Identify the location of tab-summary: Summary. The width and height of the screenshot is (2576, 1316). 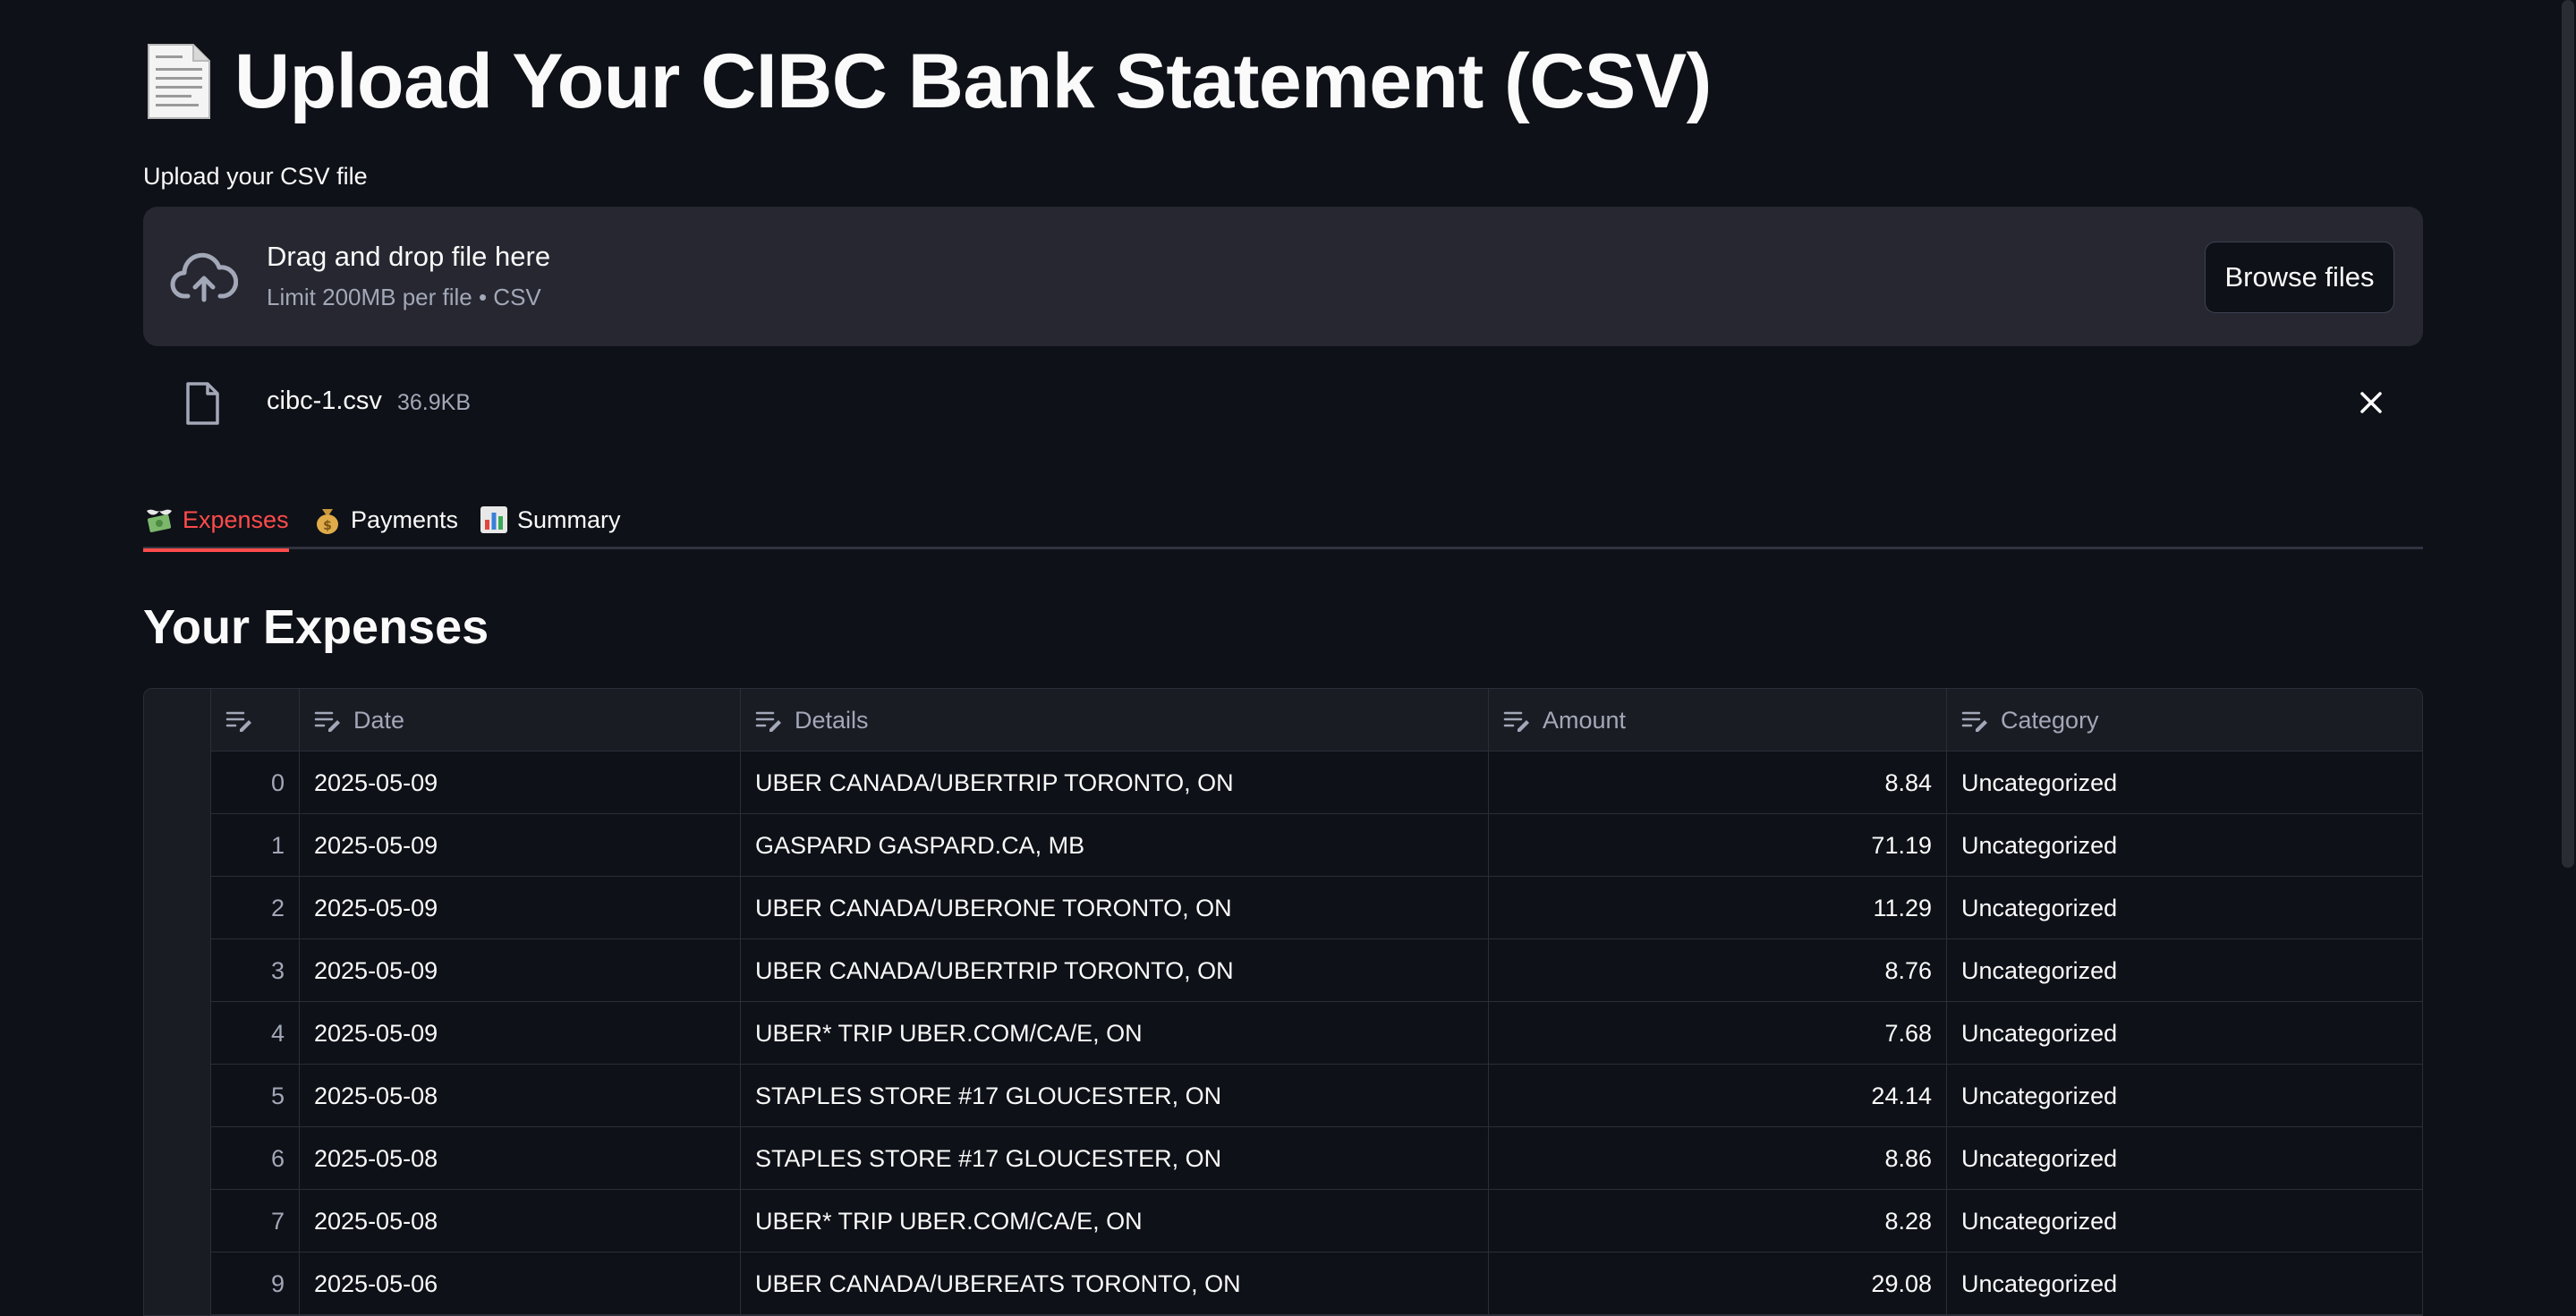
(549, 520).